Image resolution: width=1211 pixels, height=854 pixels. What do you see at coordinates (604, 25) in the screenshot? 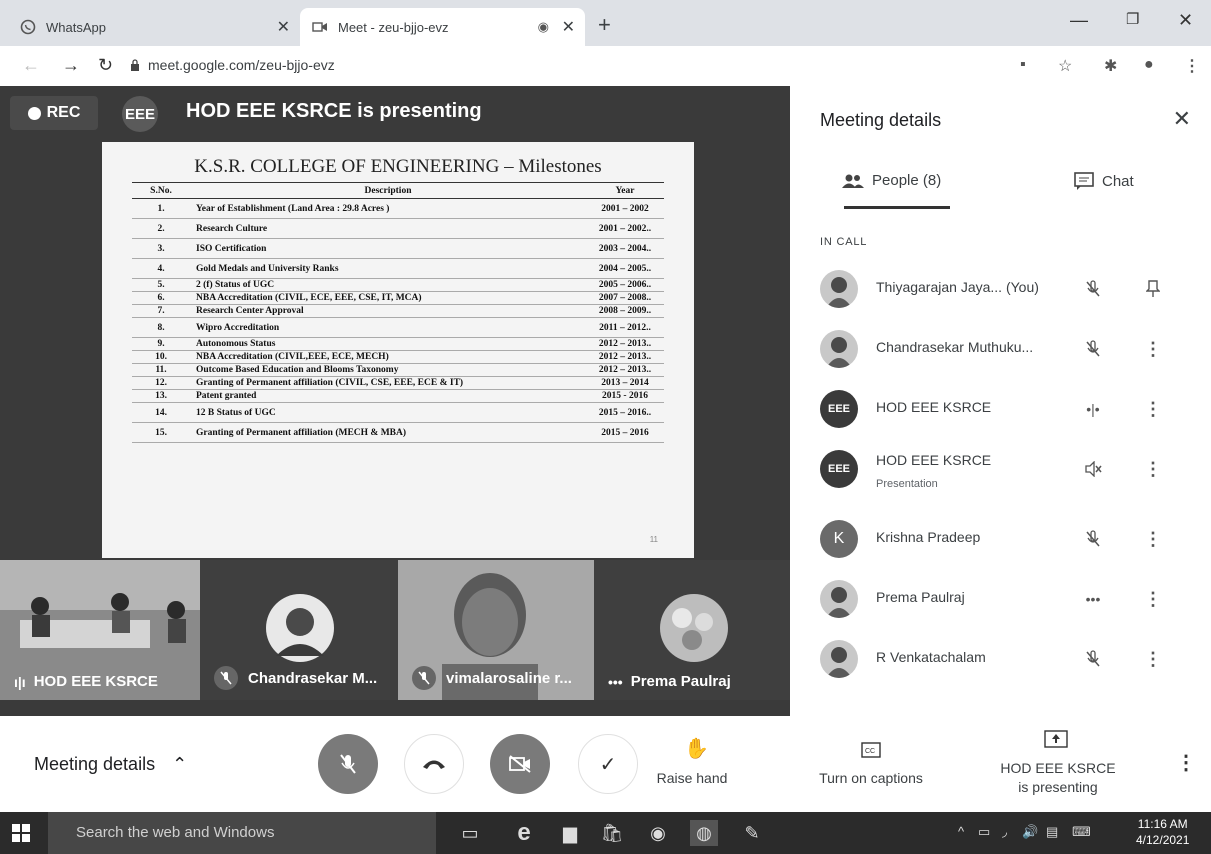
I see `new-tab-button: +` at bounding box center [604, 25].